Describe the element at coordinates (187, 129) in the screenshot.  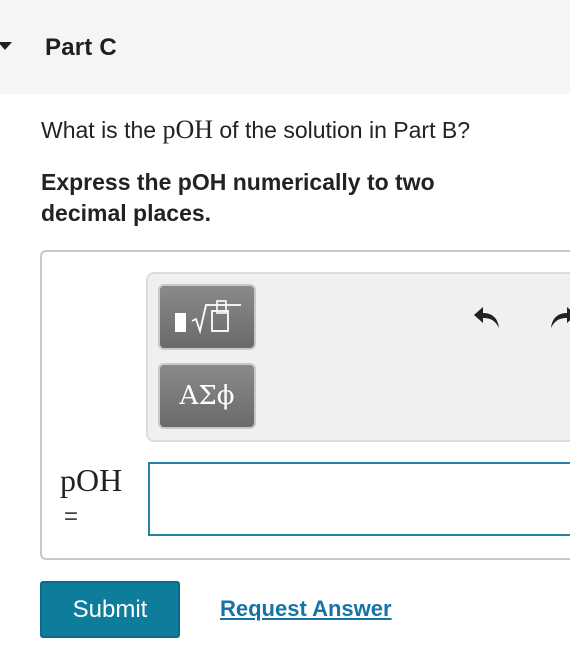
I see `question-math-poh: pOH` at that location.